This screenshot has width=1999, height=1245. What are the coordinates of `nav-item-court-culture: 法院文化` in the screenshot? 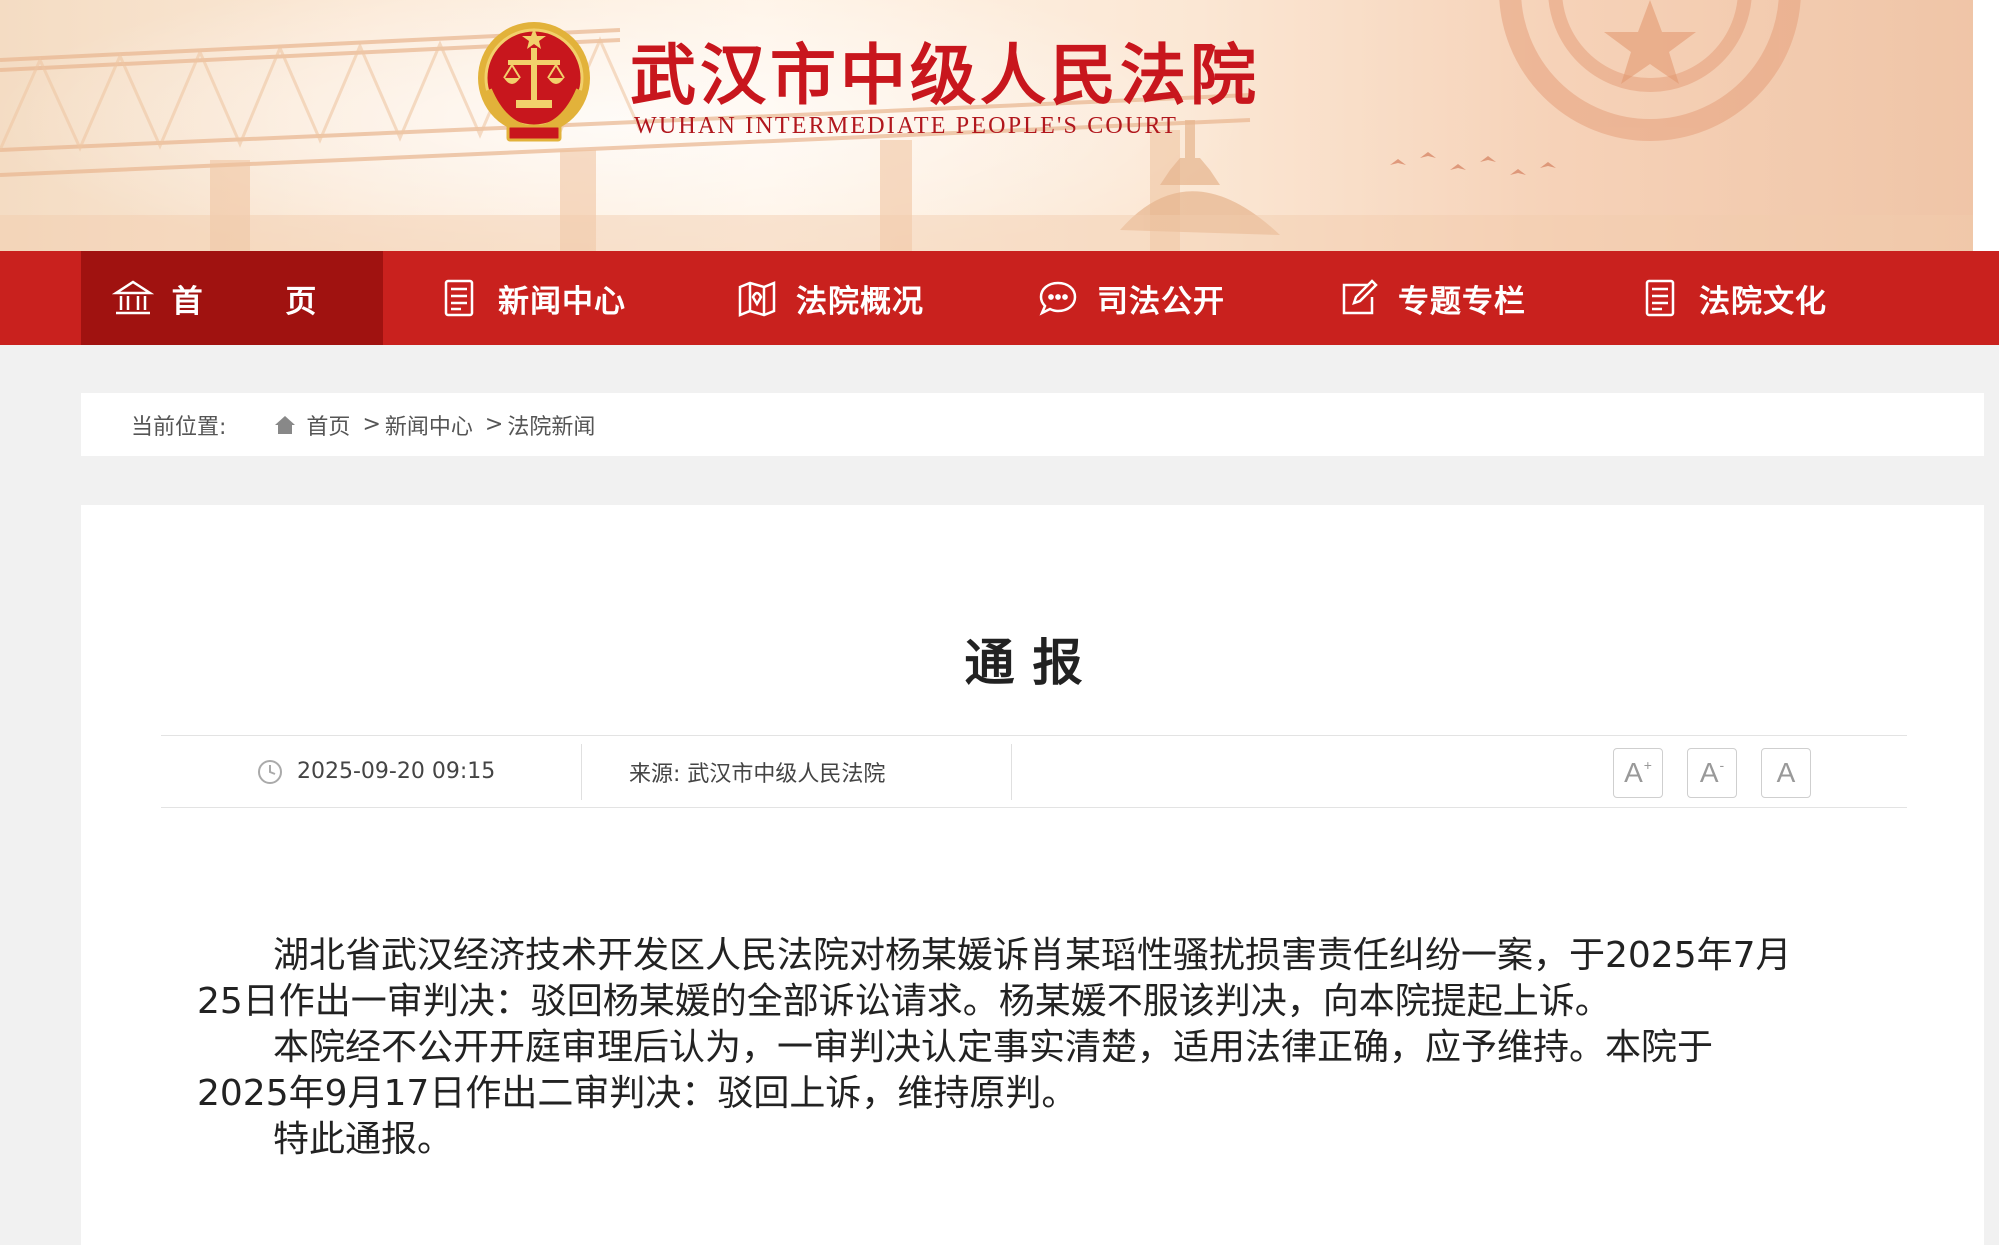 It's located at (1733, 298).